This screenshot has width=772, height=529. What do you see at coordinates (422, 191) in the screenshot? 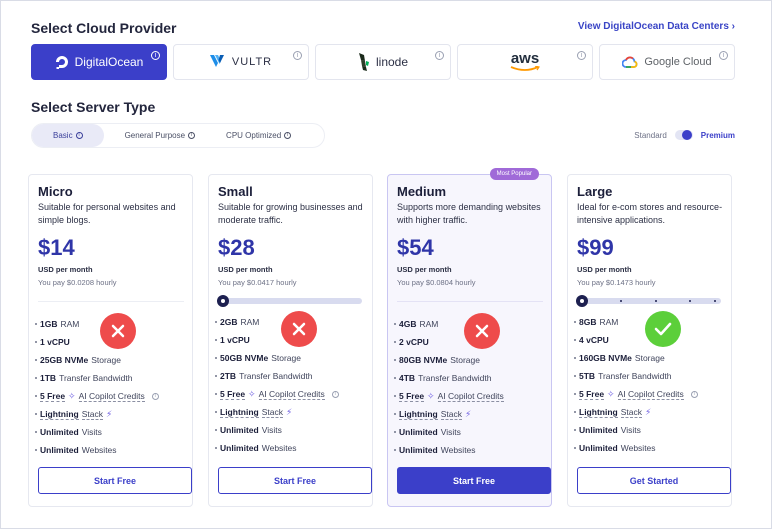
I see `plan-name: Medium` at bounding box center [422, 191].